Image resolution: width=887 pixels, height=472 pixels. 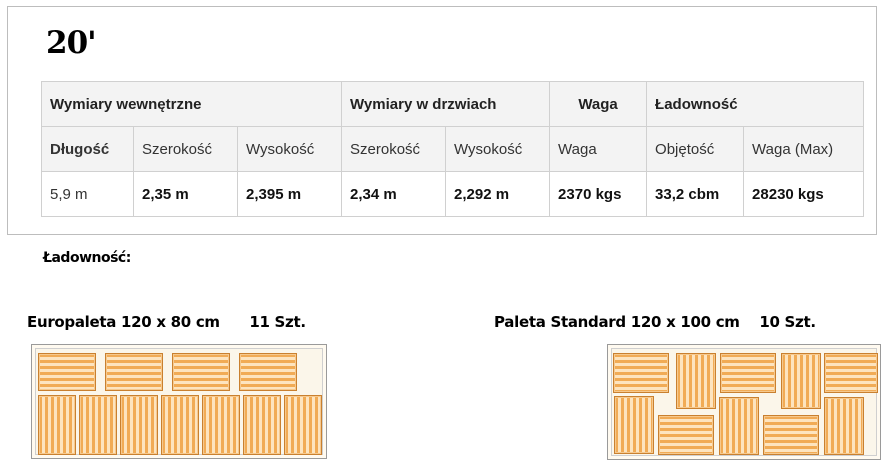 I want to click on subheader-weight: Waga, so click(x=598, y=149).